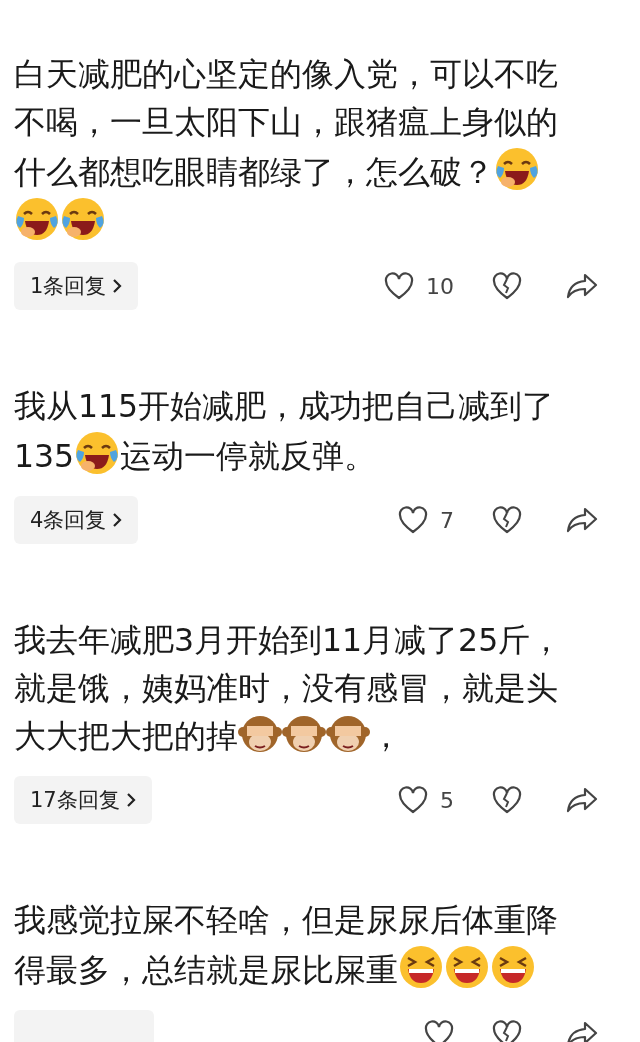 Image resolution: width=640 pixels, height=1042 pixels. What do you see at coordinates (286, 946) in the screenshot?
I see `comment-text: 我感觉拉屎不轻啥，但是尿尿后体重降得最多，总结就是尿比屎重` at bounding box center [286, 946].